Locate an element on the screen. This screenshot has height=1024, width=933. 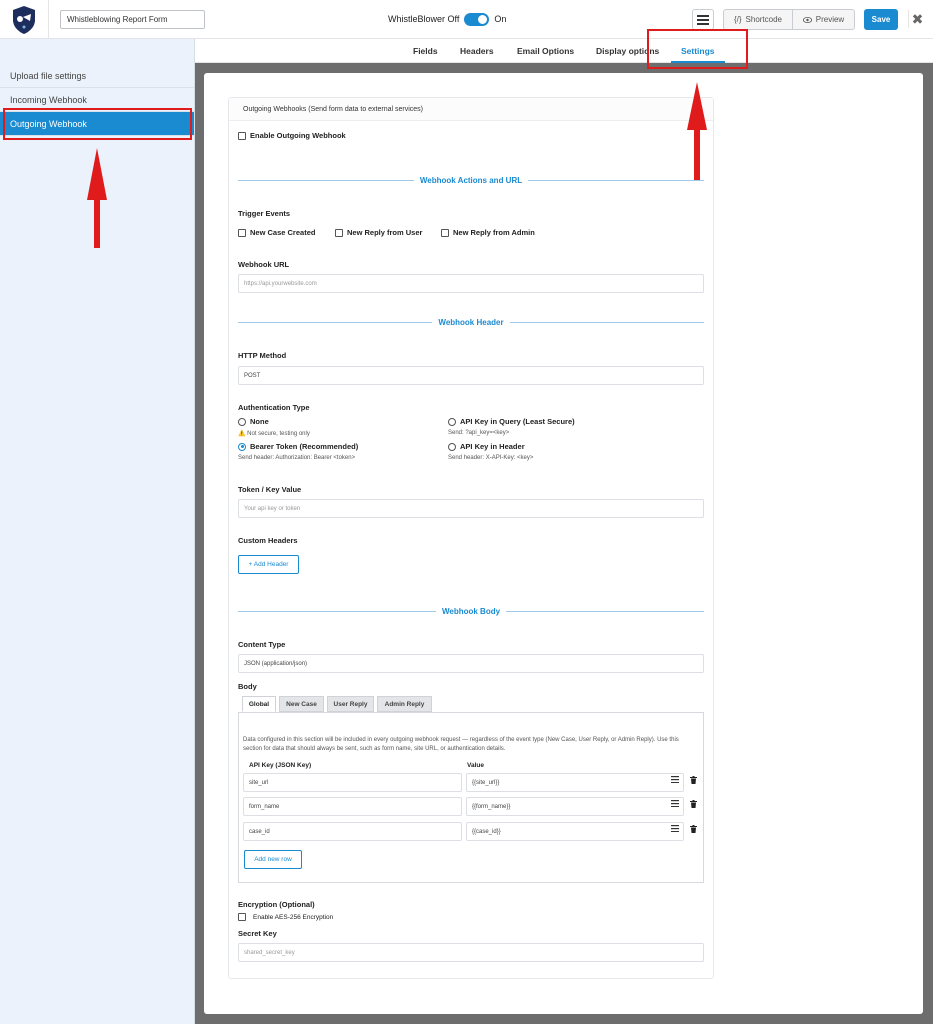
menu-button is located at coordinates (703, 19).